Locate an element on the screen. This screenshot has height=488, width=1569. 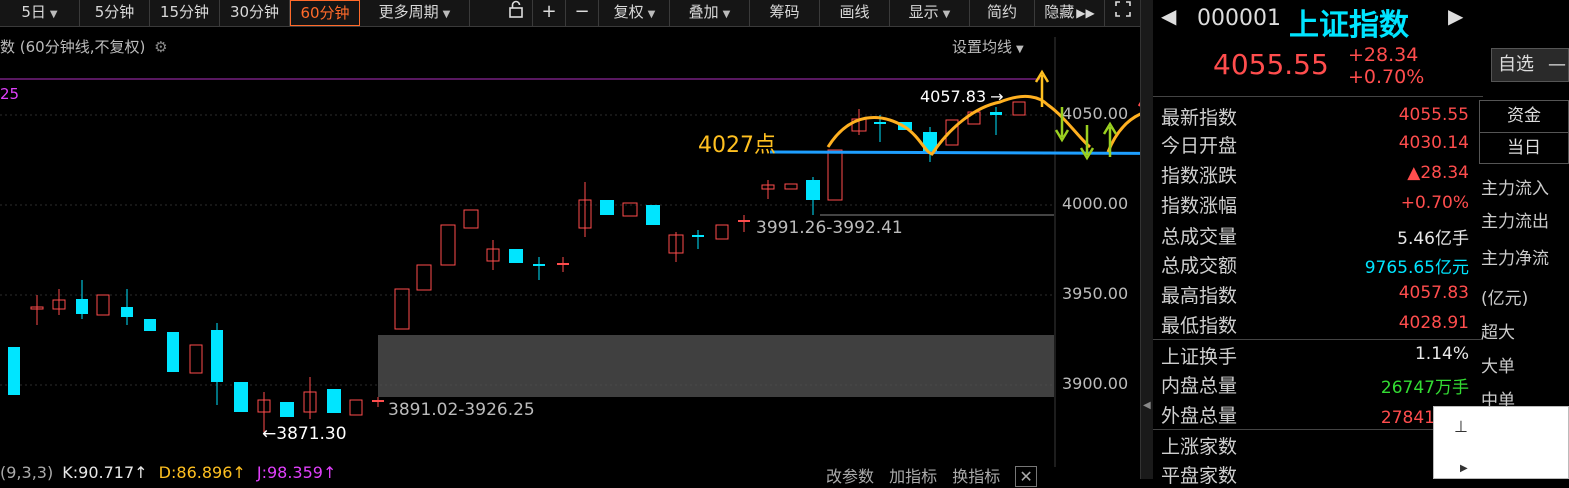
menu-display: 显示 ▼ is located at coordinates (930, 13).